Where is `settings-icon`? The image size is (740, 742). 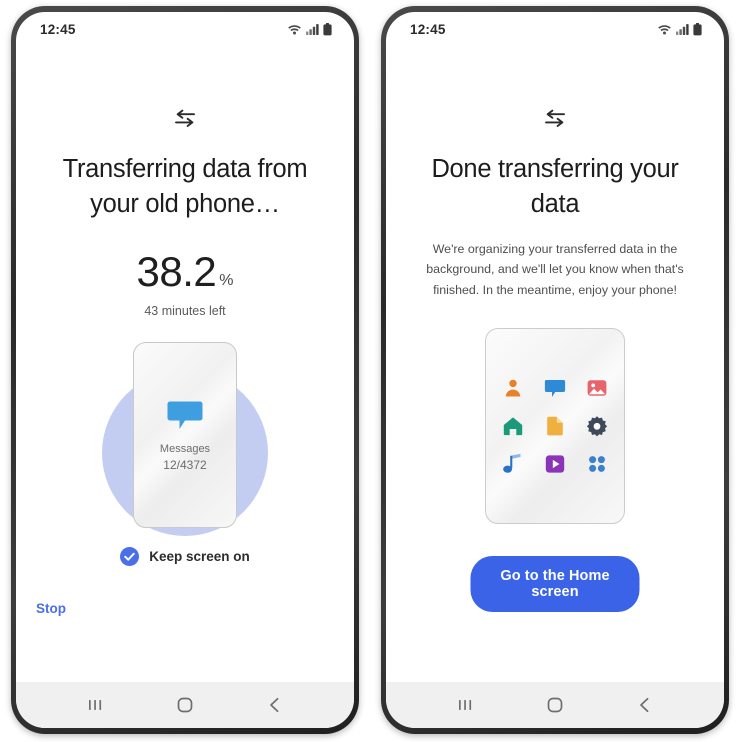 settings-icon is located at coordinates (597, 426).